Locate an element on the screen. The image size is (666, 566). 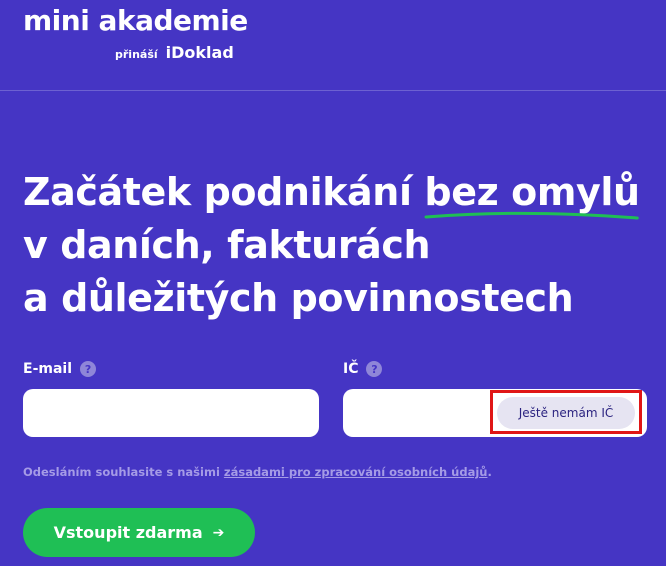
title-line-1-start: Začátek podnikání is located at coordinates (224, 192).